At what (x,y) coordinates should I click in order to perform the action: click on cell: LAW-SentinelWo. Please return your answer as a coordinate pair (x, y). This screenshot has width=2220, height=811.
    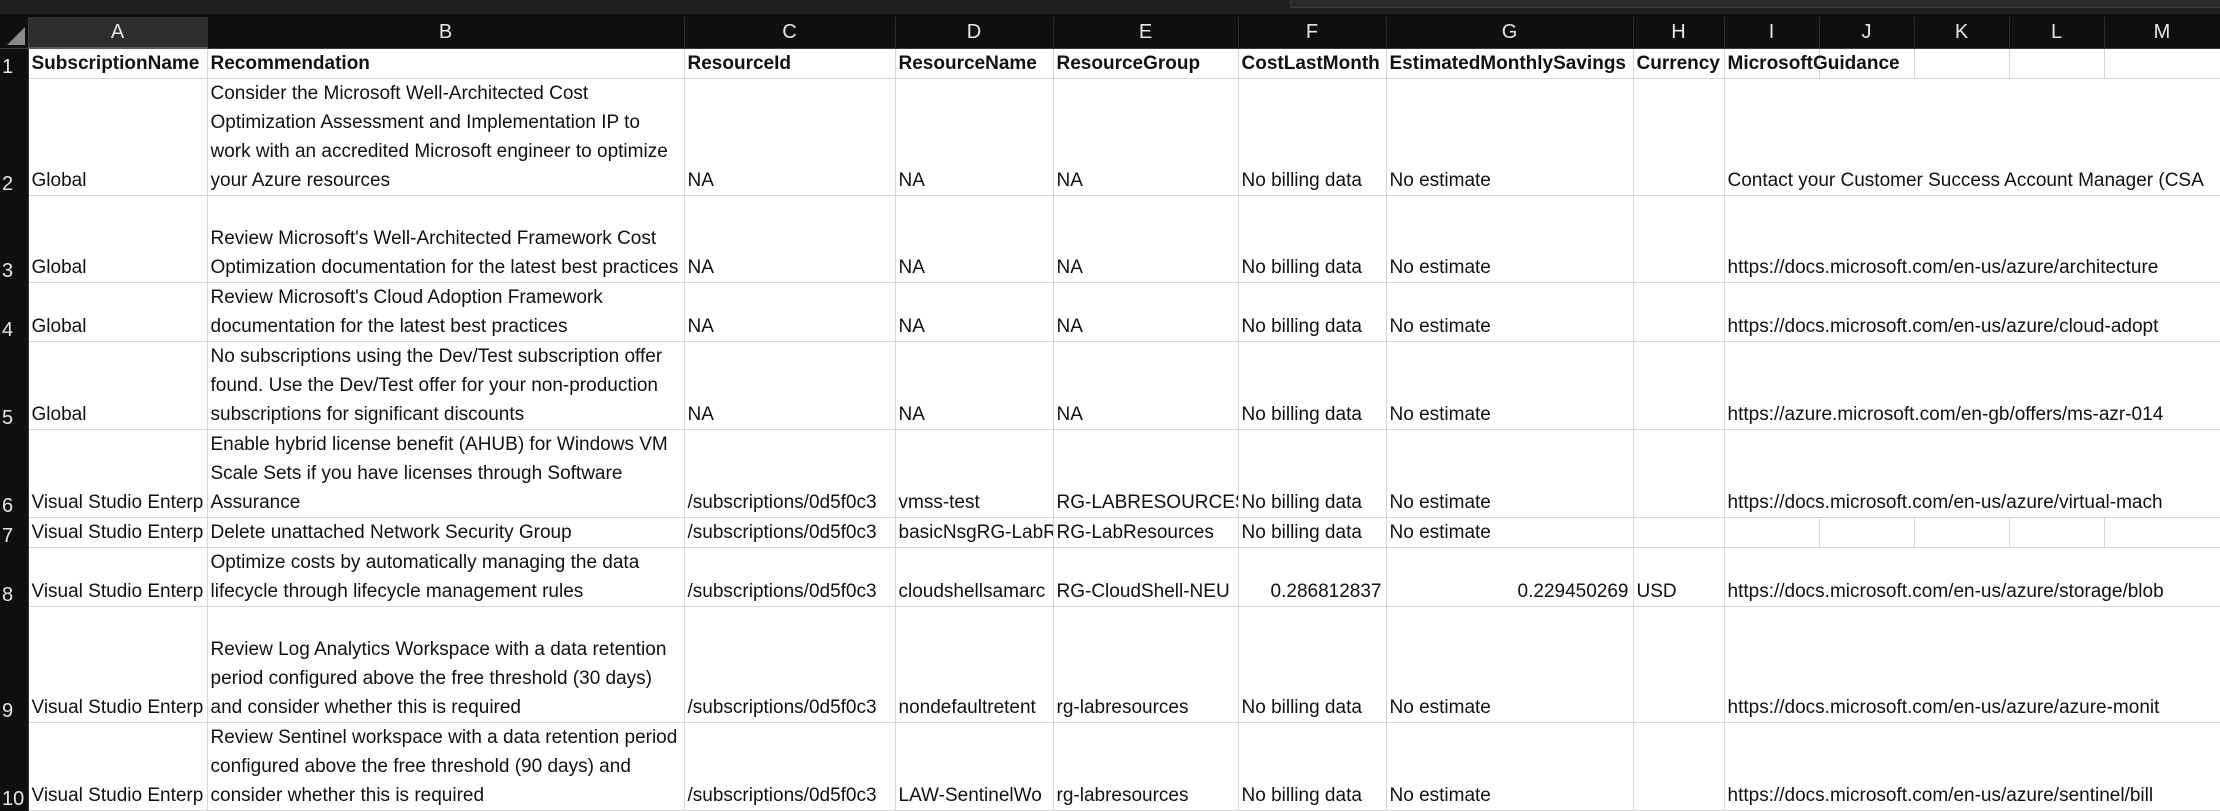
    Looking at the image, I should click on (974, 766).